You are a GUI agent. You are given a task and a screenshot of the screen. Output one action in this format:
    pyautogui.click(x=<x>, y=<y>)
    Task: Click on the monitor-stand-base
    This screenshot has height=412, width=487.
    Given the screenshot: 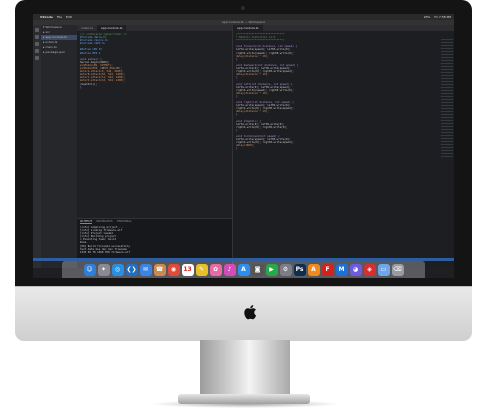 What is the action you would take?
    pyautogui.click(x=244, y=399)
    